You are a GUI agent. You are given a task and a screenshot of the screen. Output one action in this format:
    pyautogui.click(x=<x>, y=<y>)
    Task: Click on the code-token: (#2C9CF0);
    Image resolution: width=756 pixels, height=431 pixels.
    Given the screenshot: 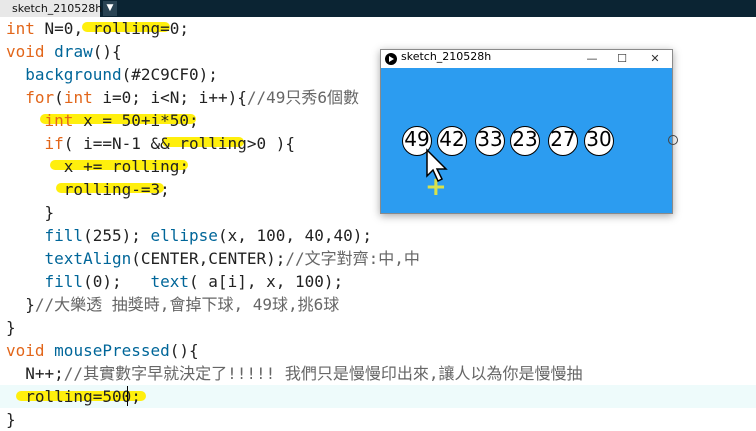 What is the action you would take?
    pyautogui.click(x=169, y=74)
    